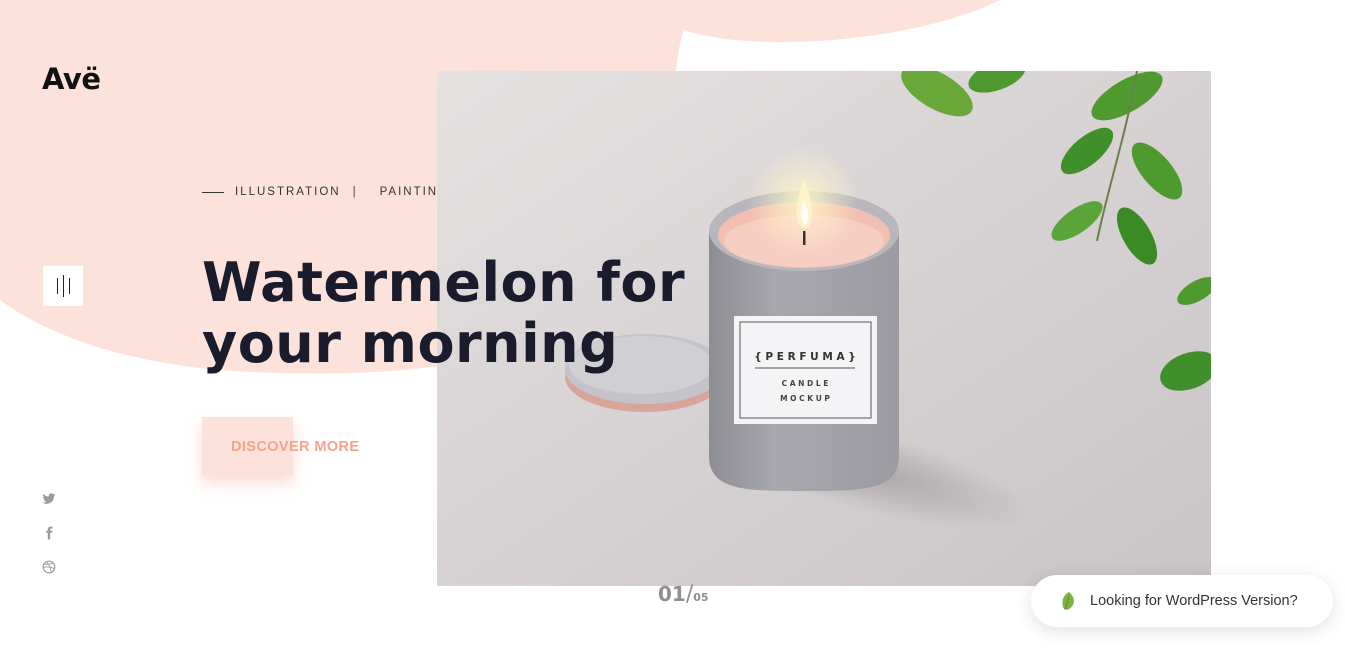 The image size is (1345, 657). I want to click on category-list: ILLUSTRATION | PAINTING, so click(325, 192).